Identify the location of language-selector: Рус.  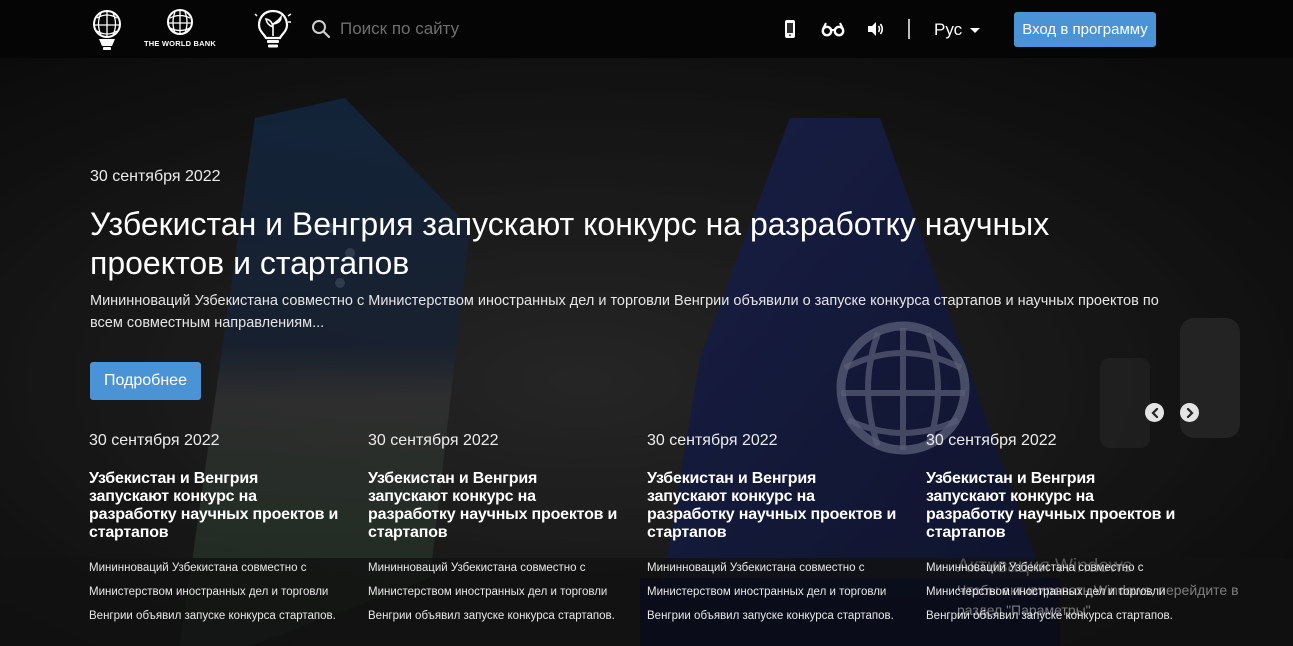
(957, 30).